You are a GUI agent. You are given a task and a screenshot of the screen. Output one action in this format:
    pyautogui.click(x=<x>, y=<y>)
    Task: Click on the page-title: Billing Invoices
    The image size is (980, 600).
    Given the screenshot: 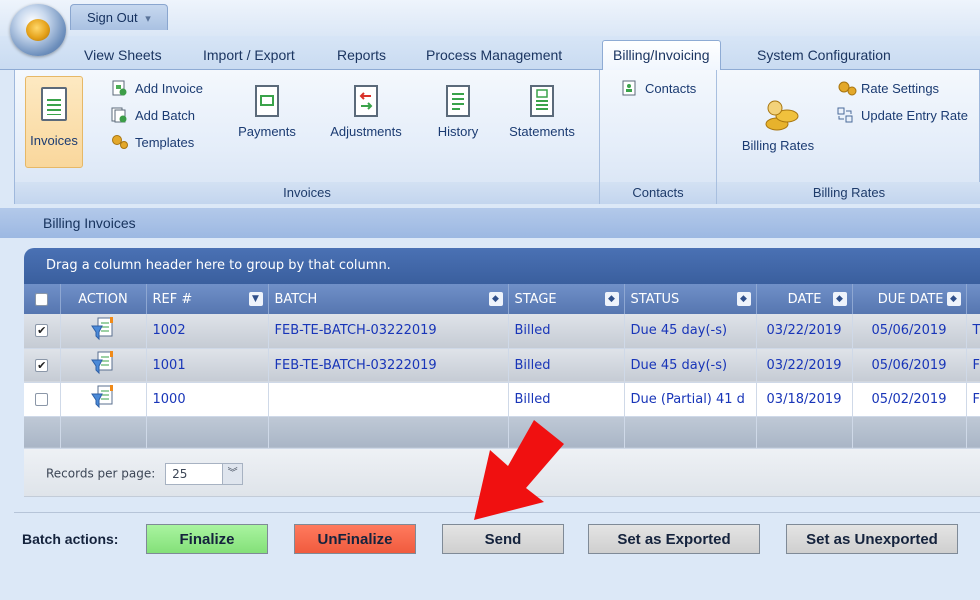 What is the action you would take?
    pyautogui.click(x=490, y=223)
    